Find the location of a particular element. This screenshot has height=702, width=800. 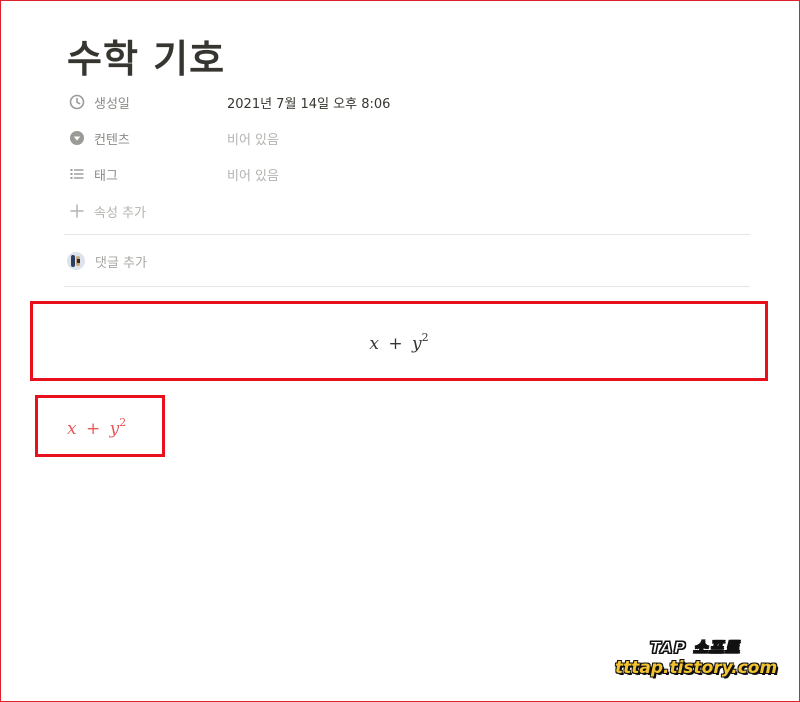

add-property-button: 속성 추가 is located at coordinates (409, 211).